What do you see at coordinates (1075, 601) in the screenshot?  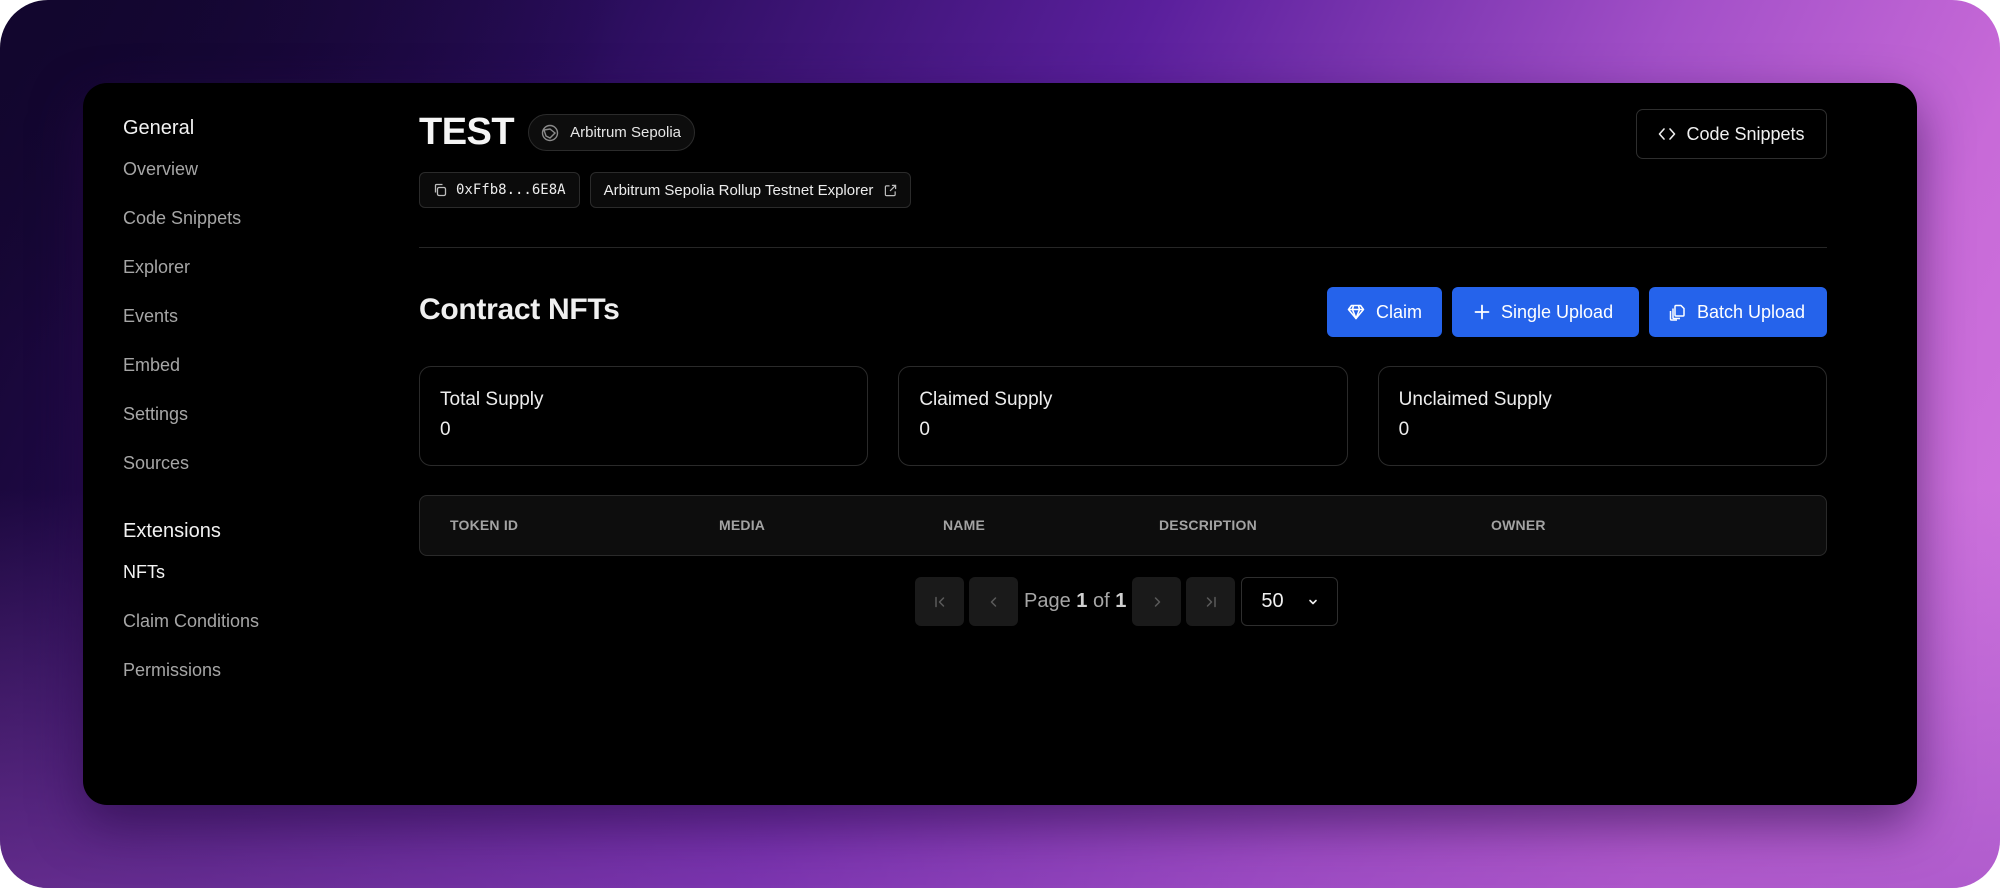 I see `page-indicator: Page 1 of 1` at bounding box center [1075, 601].